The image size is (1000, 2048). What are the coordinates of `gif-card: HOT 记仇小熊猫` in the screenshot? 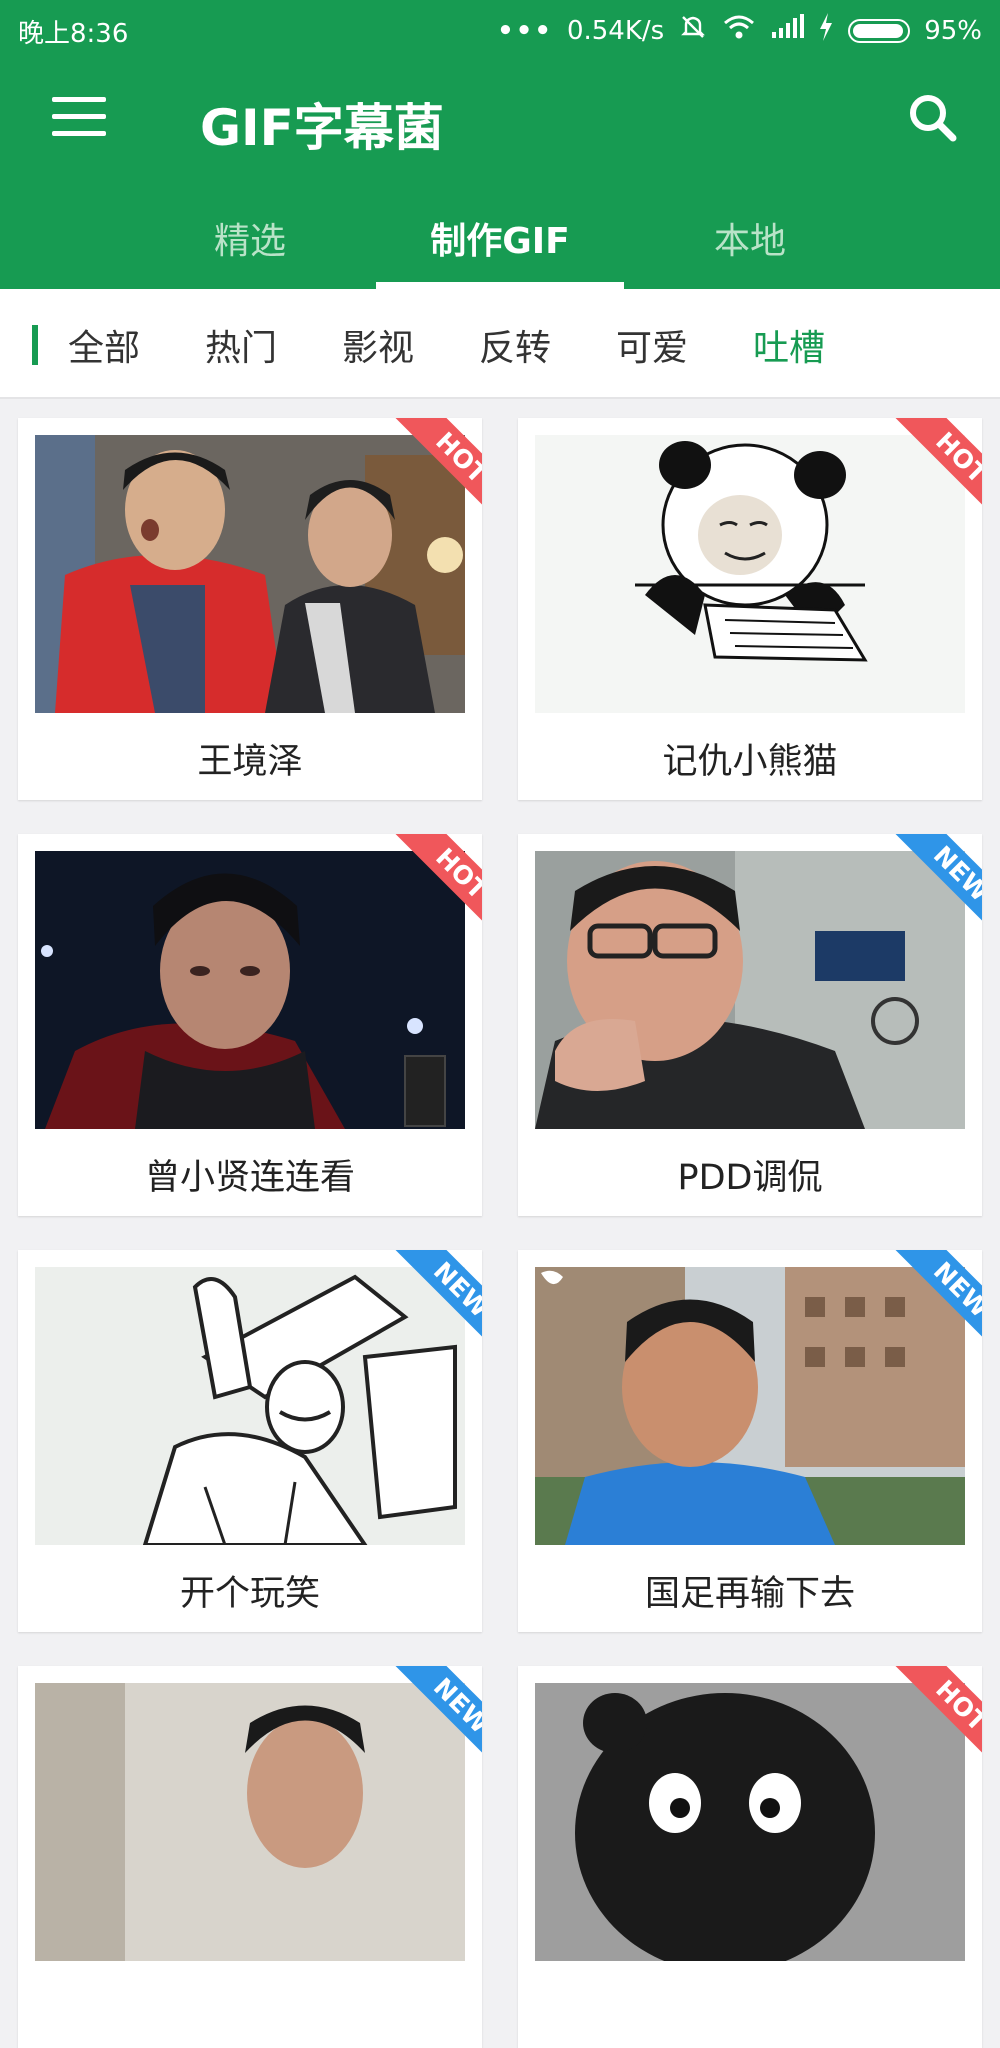 It's located at (750, 609).